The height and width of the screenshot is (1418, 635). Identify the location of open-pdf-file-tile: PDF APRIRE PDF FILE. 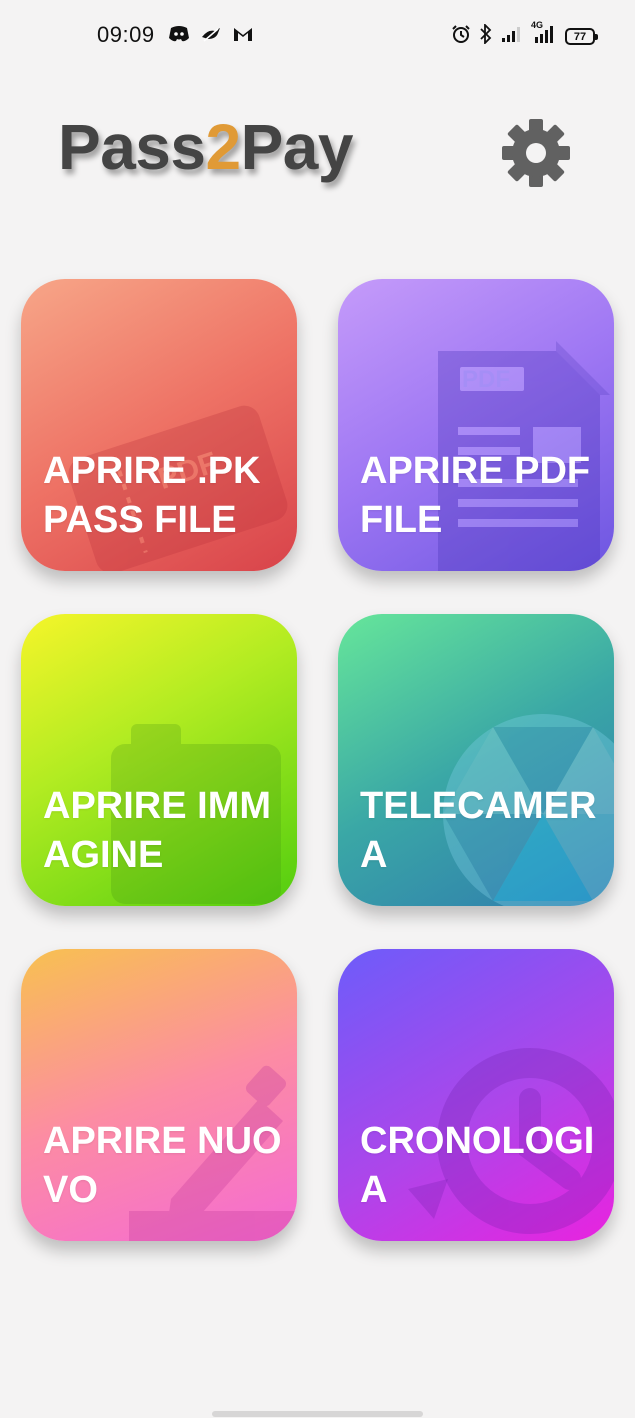
(476, 425).